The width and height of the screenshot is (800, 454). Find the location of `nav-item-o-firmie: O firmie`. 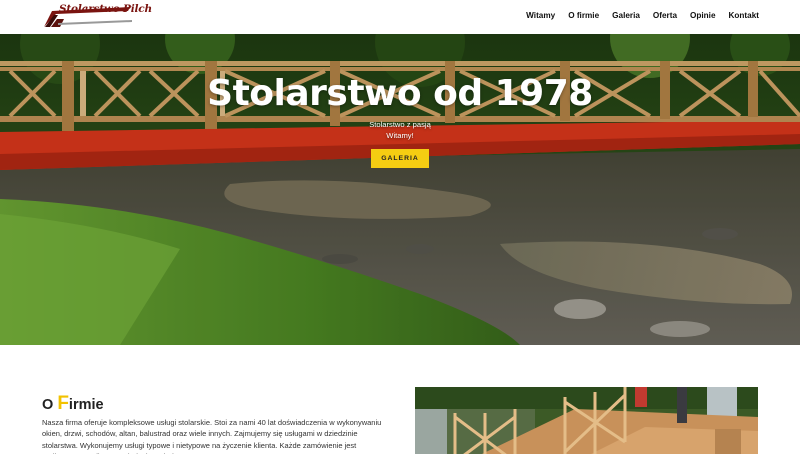

nav-item-o-firmie: O firmie is located at coordinates (583, 15).